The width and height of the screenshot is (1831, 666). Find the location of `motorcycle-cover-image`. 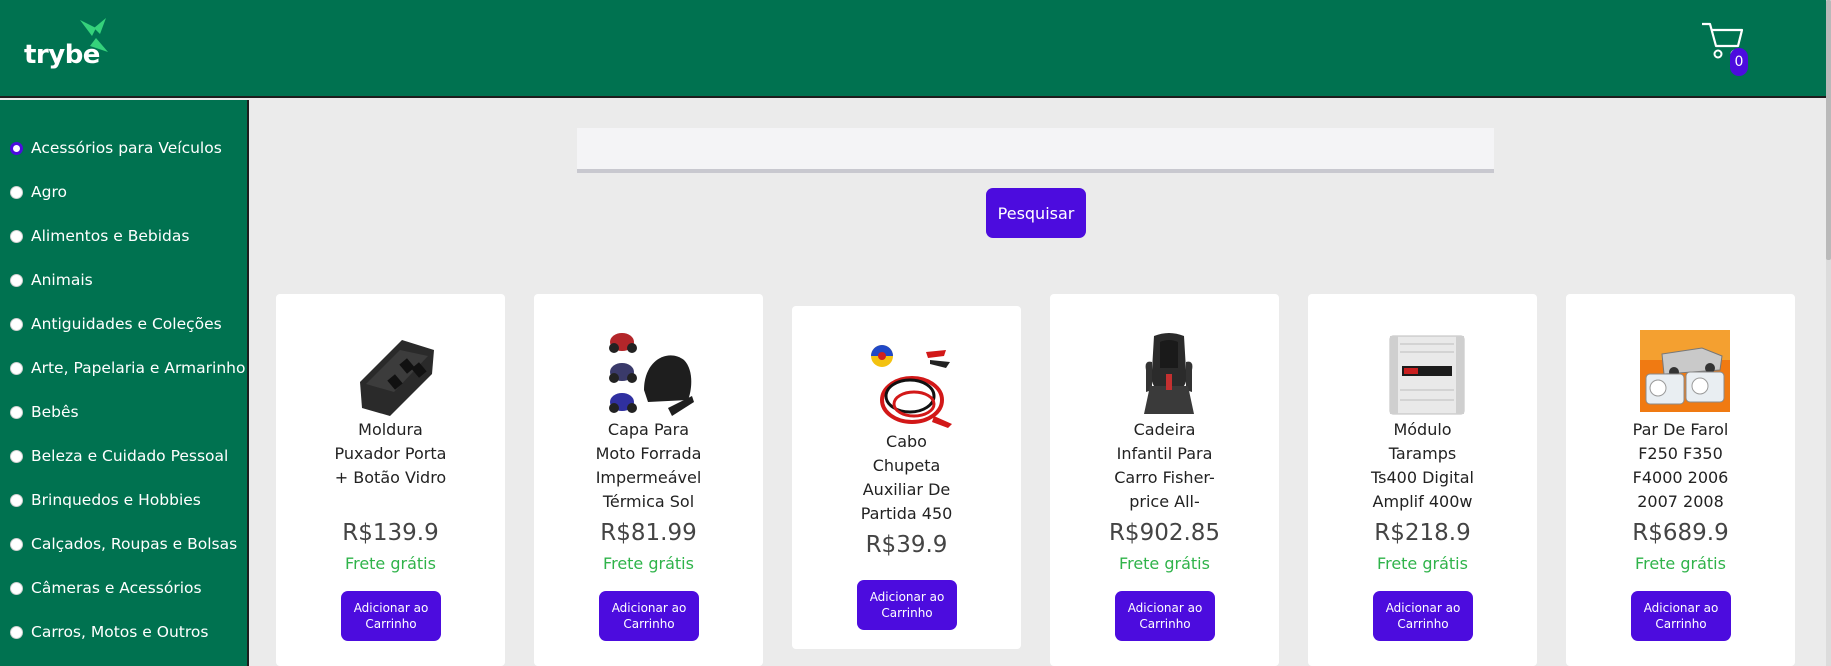

motorcycle-cover-image is located at coordinates (651, 374).